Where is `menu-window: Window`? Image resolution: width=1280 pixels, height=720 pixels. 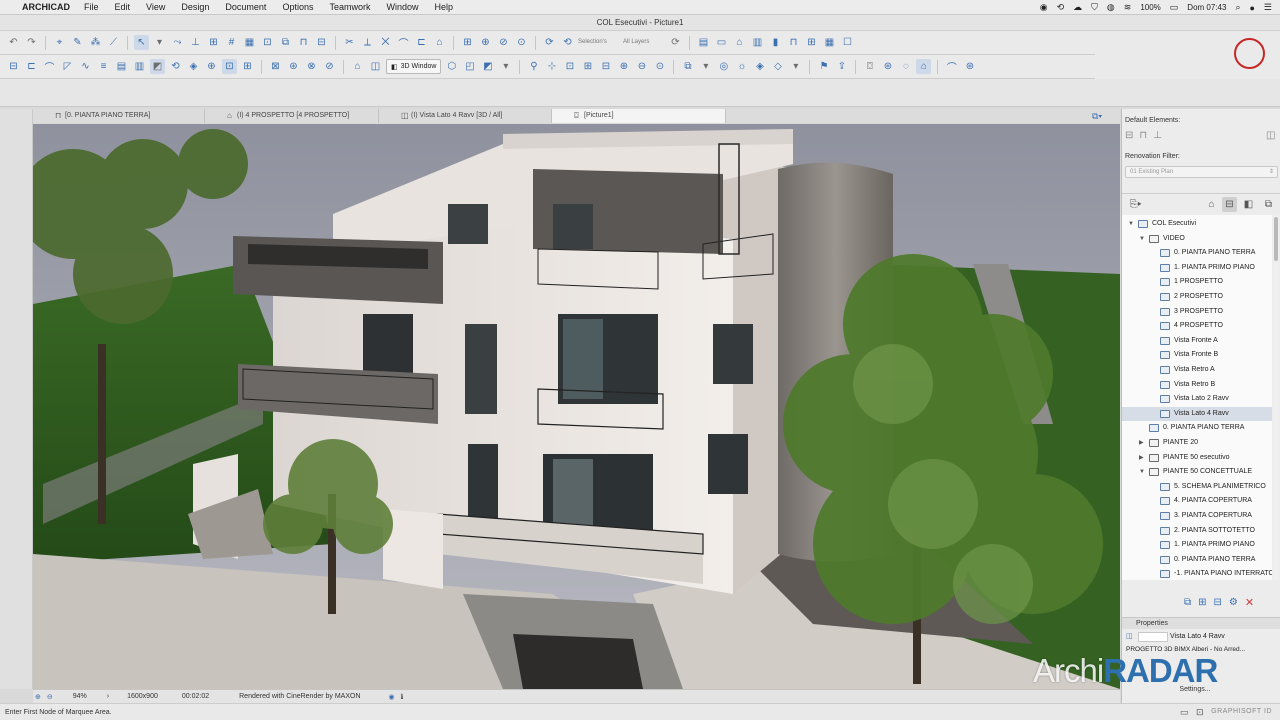
menu-window: Window is located at coordinates (402, 7).